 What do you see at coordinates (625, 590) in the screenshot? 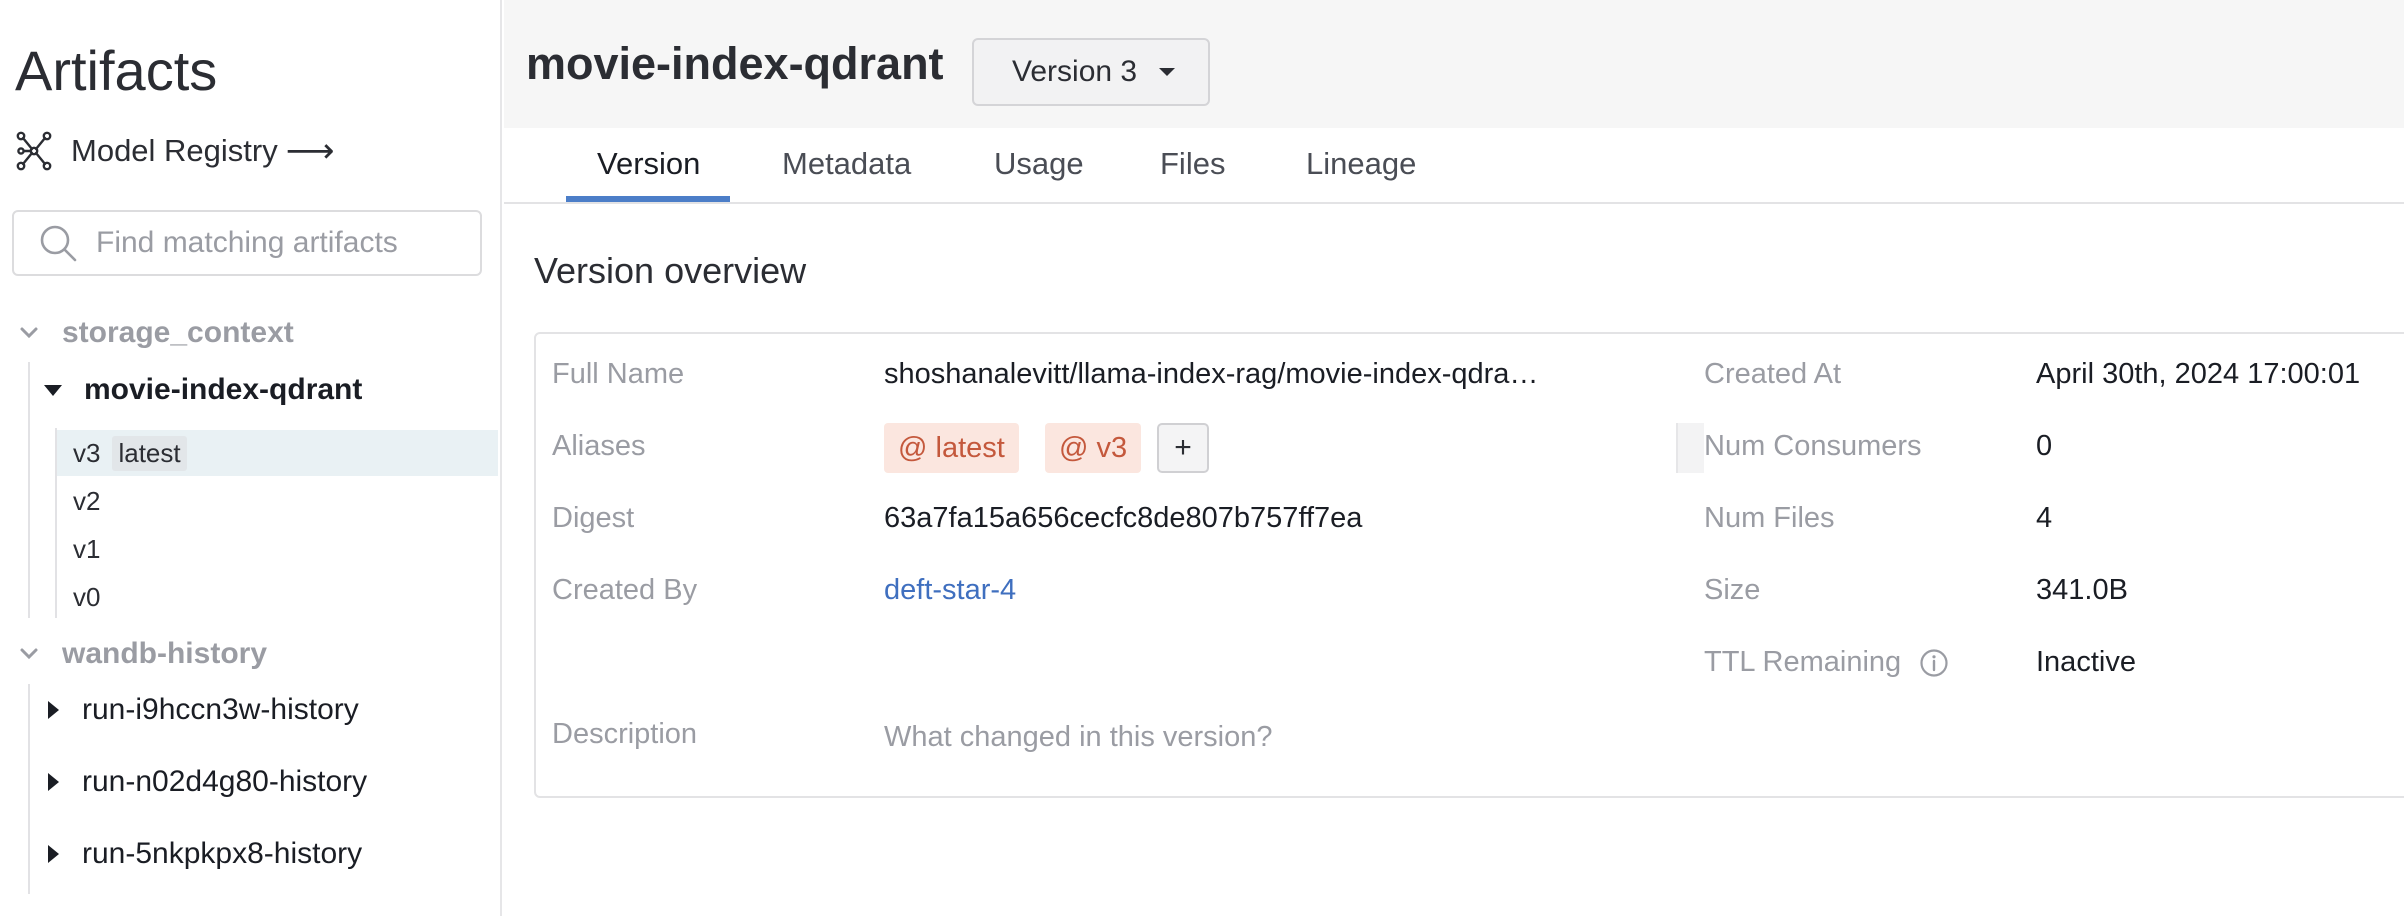
I see `created-by-label: Created By` at bounding box center [625, 590].